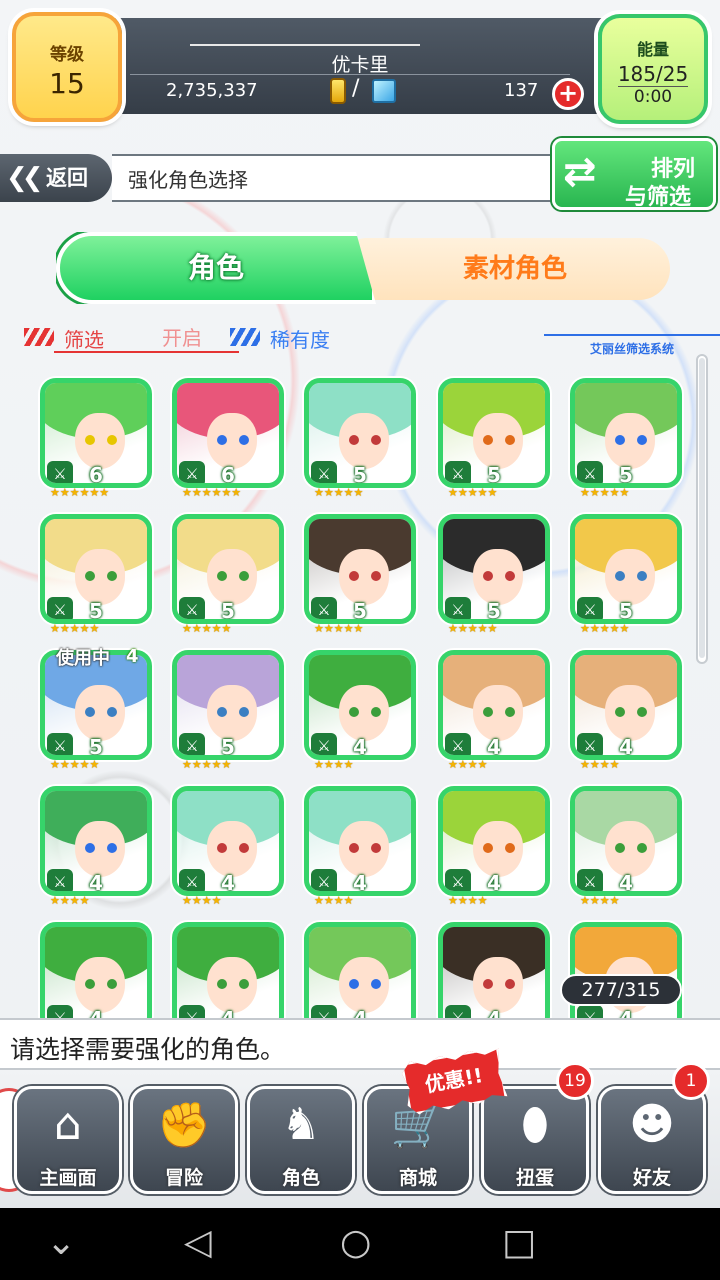 This screenshot has width=720, height=1280. Describe the element at coordinates (96, 475) in the screenshot. I see `rarity-number: 6` at that location.